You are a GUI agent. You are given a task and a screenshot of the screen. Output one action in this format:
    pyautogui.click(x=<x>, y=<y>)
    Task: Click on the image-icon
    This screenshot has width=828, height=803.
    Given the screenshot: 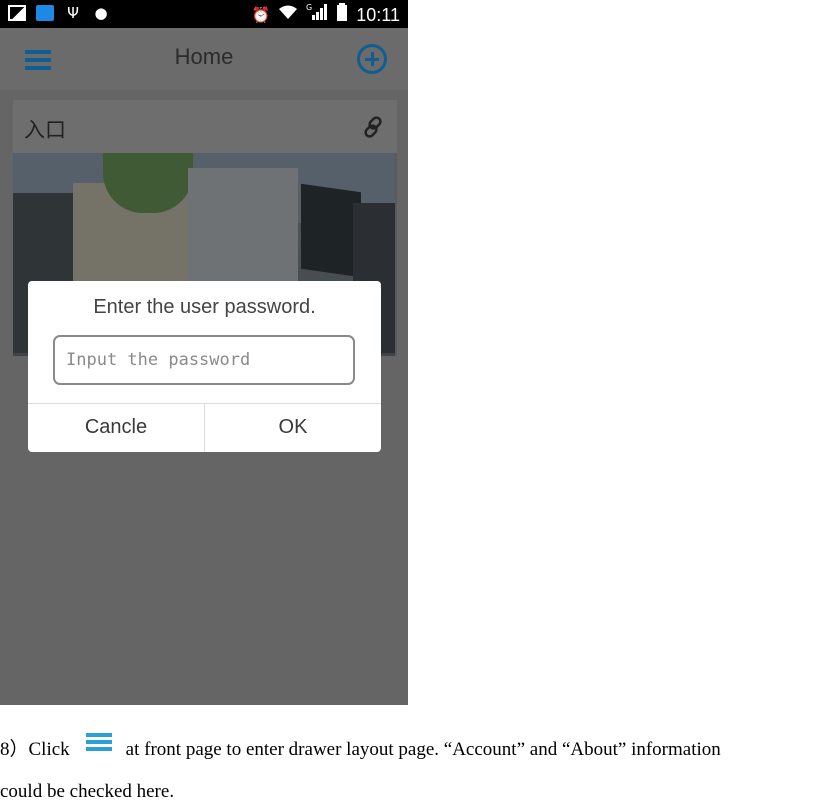 What is the action you would take?
    pyautogui.click(x=17, y=13)
    